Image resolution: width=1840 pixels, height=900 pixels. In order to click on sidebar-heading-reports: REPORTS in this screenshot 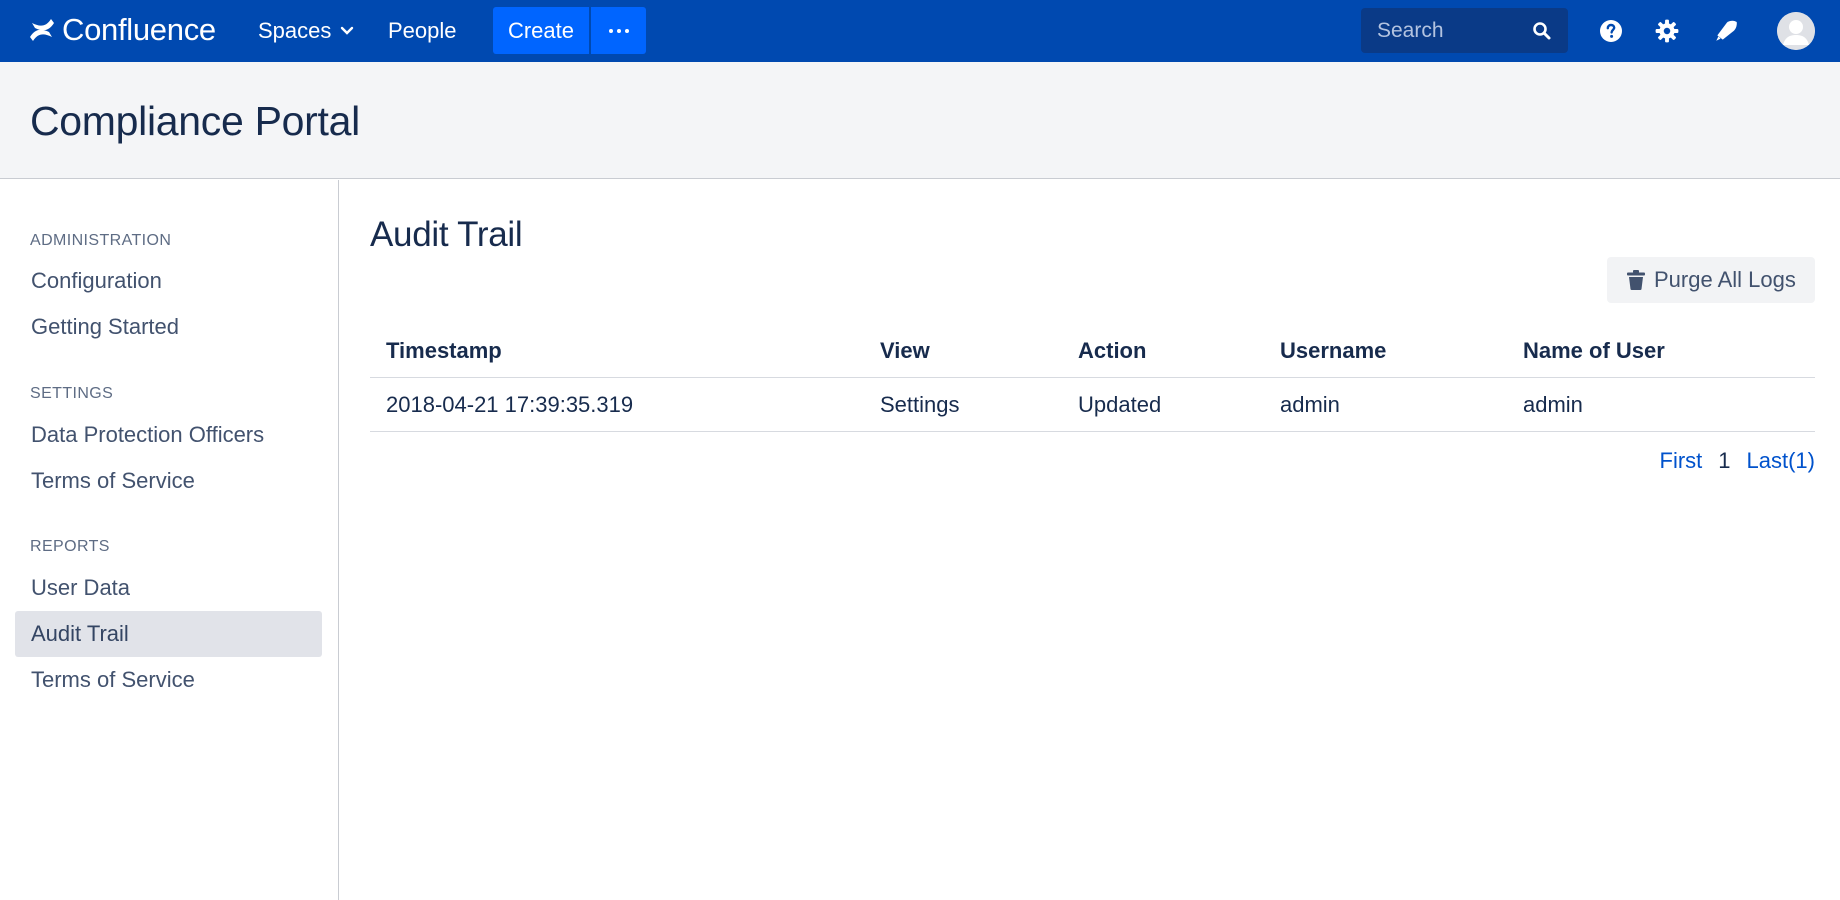, I will do `click(70, 546)`.